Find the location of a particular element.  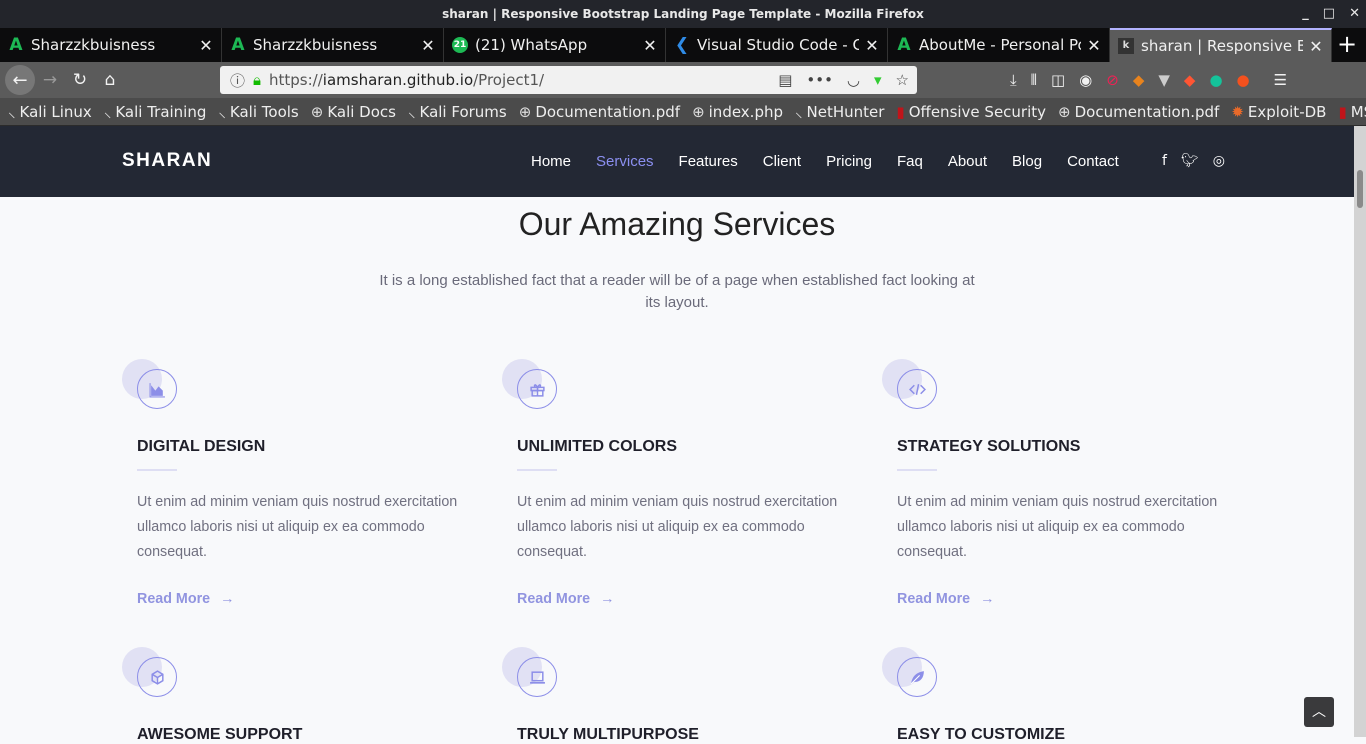

nav-link-blog: Blog is located at coordinates (1027, 161).